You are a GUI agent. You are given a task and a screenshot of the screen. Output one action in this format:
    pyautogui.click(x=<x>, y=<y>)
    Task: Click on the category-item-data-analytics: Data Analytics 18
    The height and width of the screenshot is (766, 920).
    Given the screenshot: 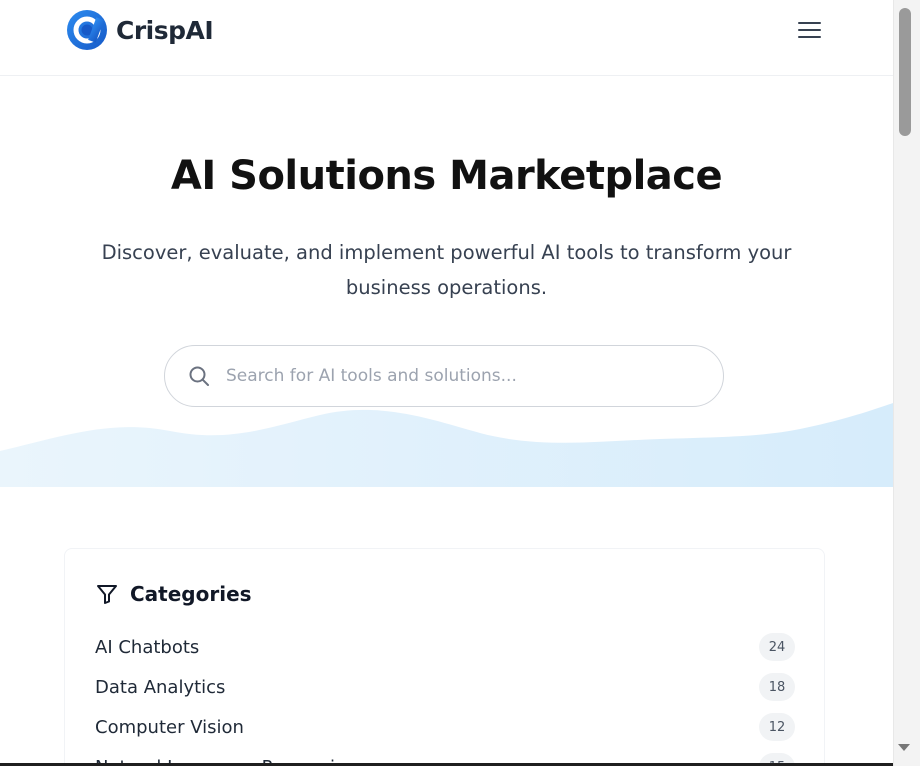 What is the action you would take?
    pyautogui.click(x=445, y=687)
    